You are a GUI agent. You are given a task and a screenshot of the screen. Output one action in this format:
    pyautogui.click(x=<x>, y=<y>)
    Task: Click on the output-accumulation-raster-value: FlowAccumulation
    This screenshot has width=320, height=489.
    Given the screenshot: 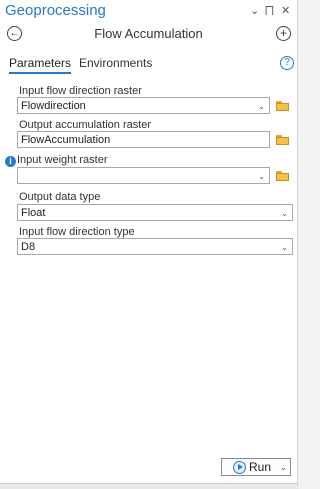 What is the action you would take?
    pyautogui.click(x=66, y=140)
    